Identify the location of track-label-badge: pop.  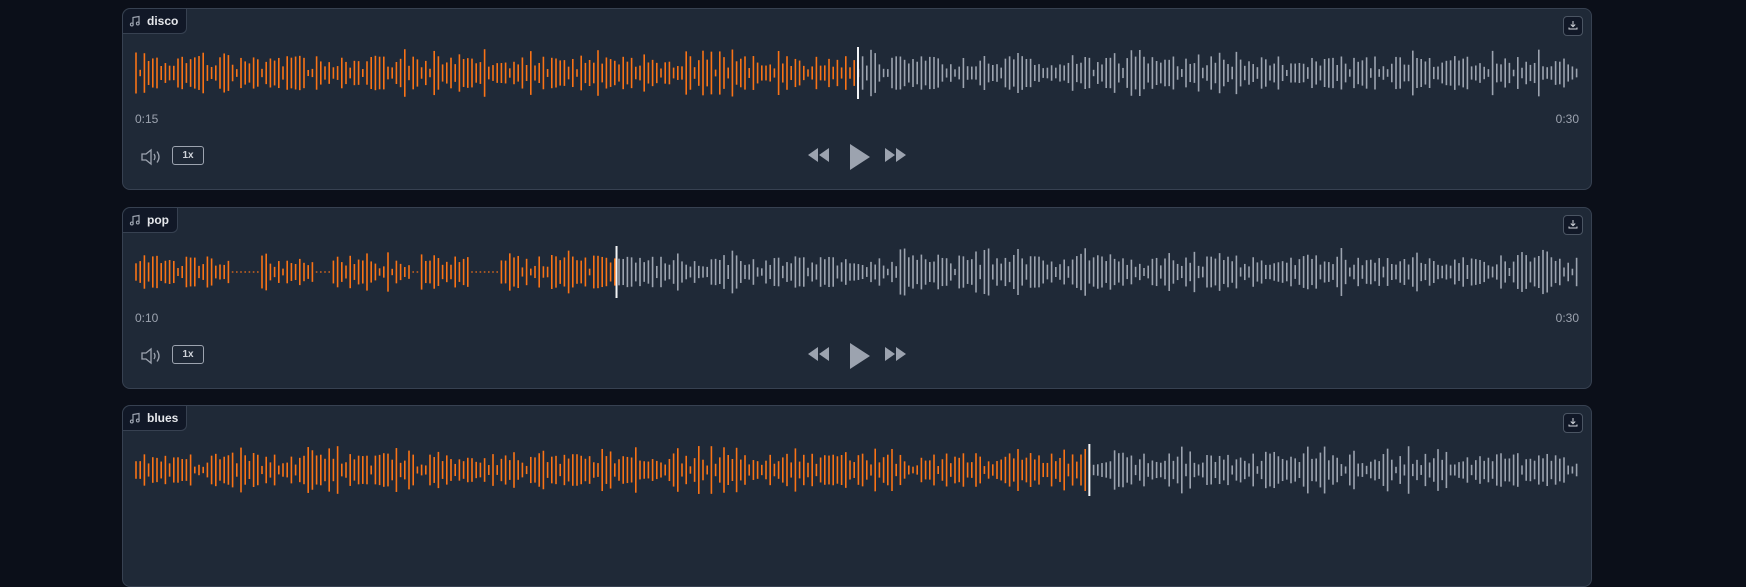
(150, 220).